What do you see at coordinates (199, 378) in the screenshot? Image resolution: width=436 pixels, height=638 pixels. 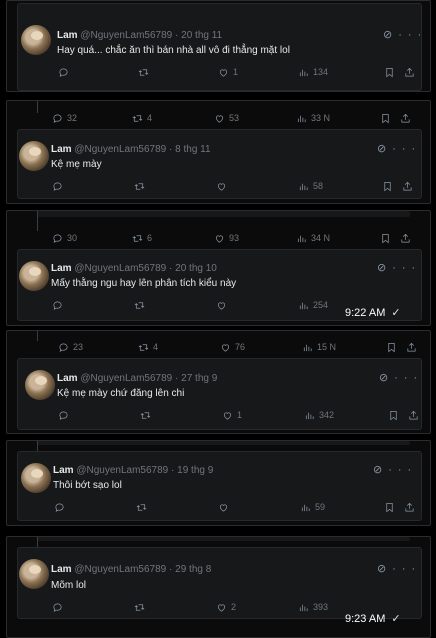 I see `tweet-date: 27 thg 9` at bounding box center [199, 378].